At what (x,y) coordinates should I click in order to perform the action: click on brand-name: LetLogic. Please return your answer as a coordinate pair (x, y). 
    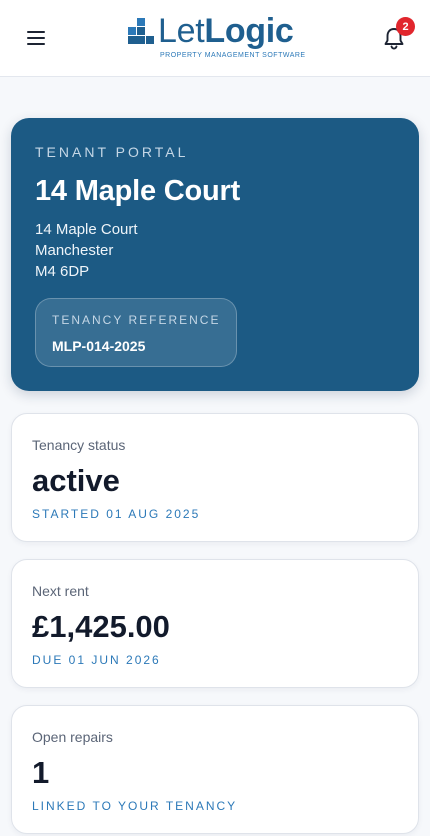
    Looking at the image, I should click on (226, 31).